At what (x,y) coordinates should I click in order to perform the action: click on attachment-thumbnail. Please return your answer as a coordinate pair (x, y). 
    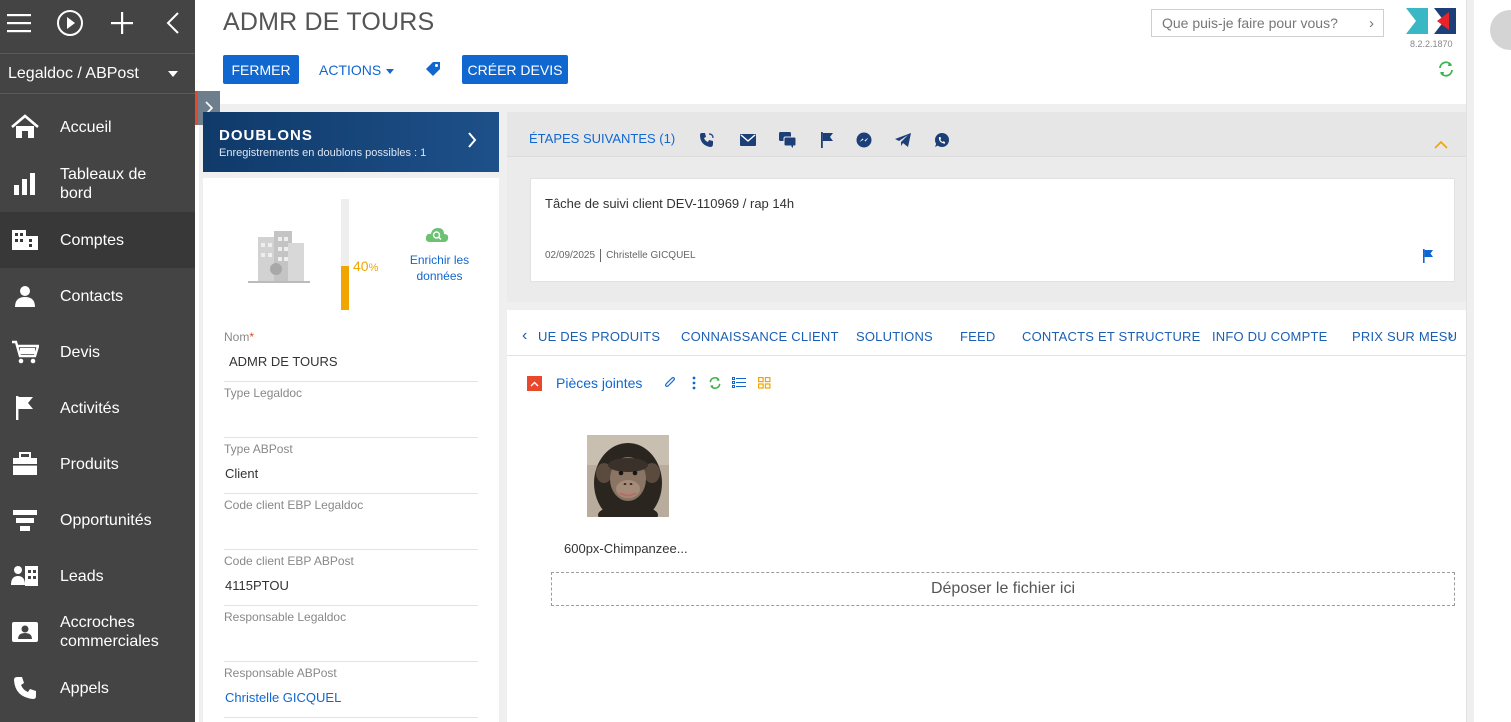
    Looking at the image, I should click on (628, 476).